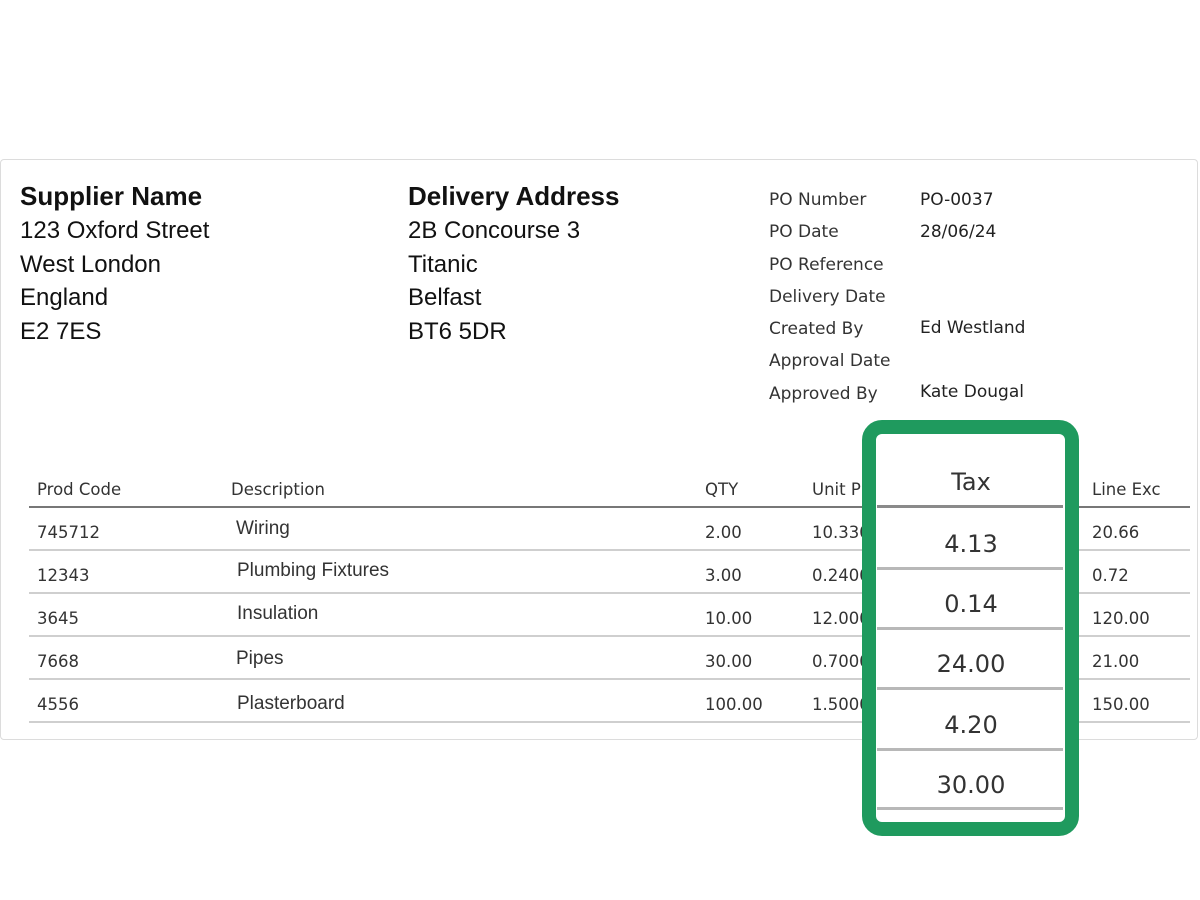 Image resolution: width=1200 pixels, height=900 pixels. I want to click on cell-prod-code: 745712, so click(68, 532).